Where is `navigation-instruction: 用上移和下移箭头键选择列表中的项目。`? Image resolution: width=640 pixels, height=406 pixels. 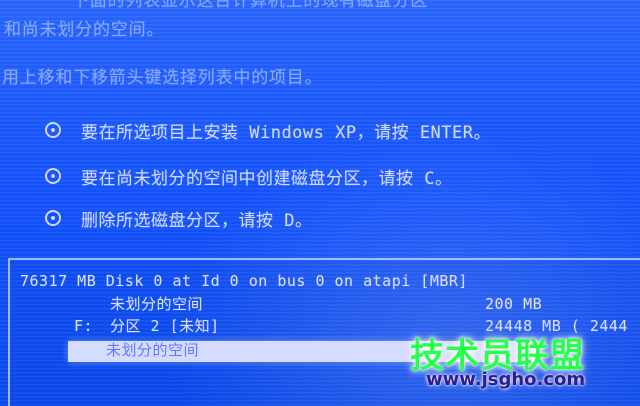
navigation-instruction: 用上移和下移箭头键选择列表中的项目。 is located at coordinates (162, 78).